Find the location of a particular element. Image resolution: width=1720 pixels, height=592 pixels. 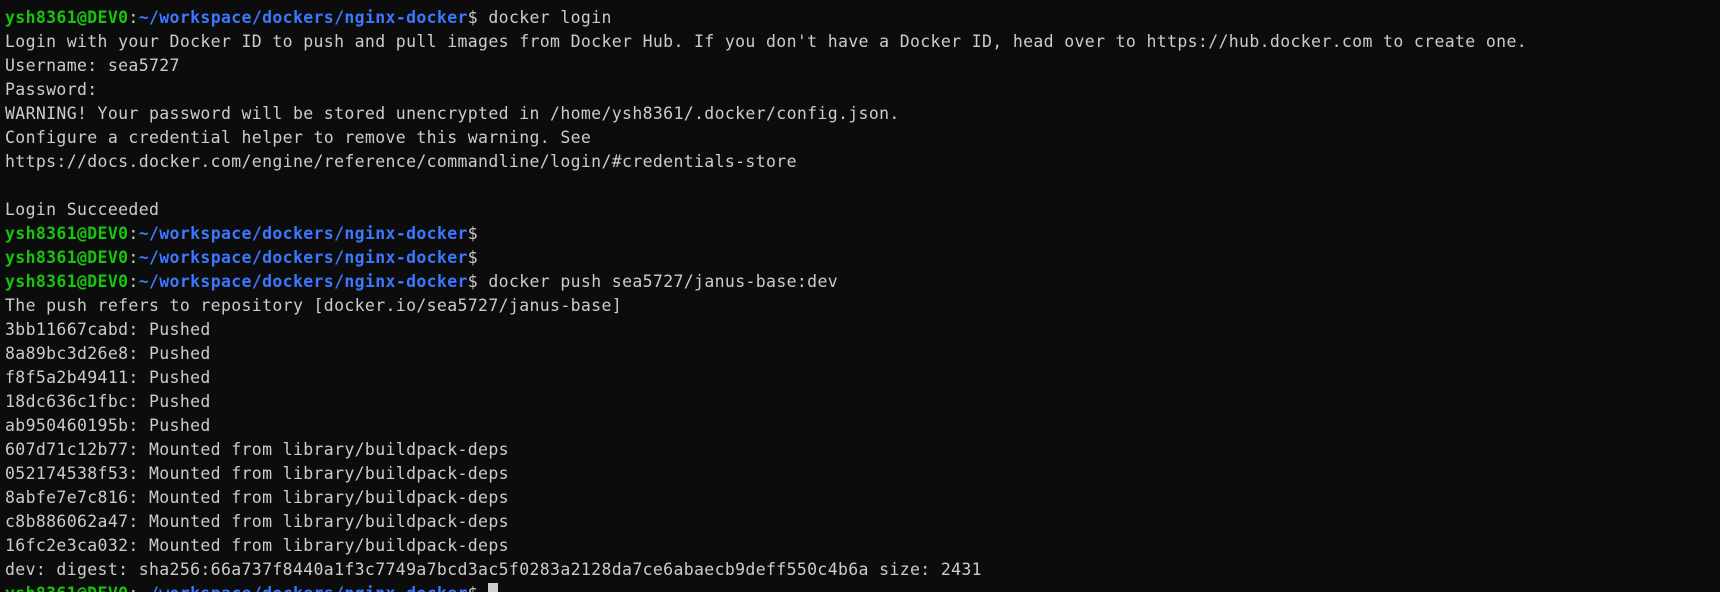

output-line: 18dc636c1fbc: Pushed is located at coordinates (108, 401).